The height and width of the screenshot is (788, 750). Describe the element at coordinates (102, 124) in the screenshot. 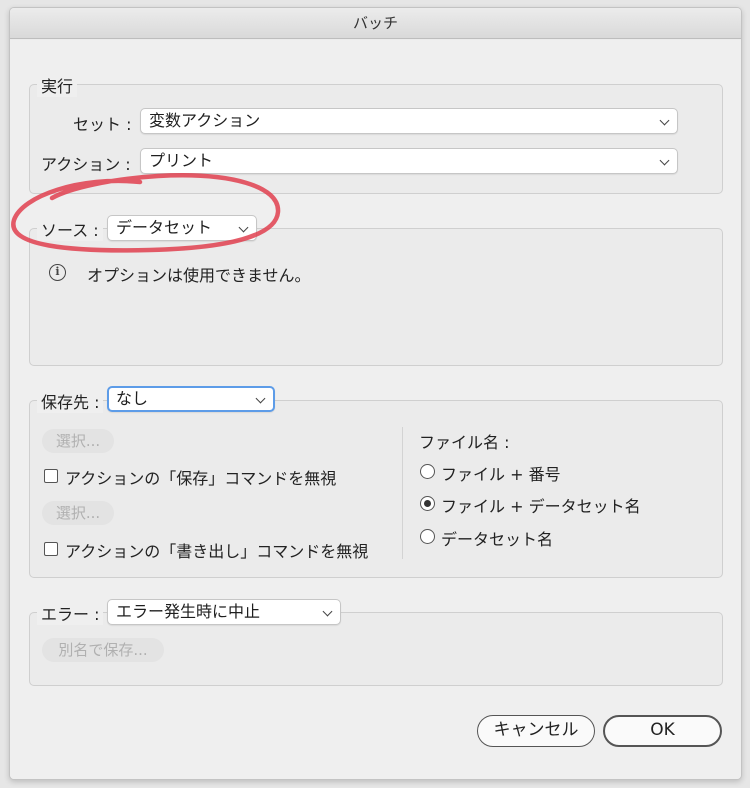

I see `set-label: セット :` at that location.